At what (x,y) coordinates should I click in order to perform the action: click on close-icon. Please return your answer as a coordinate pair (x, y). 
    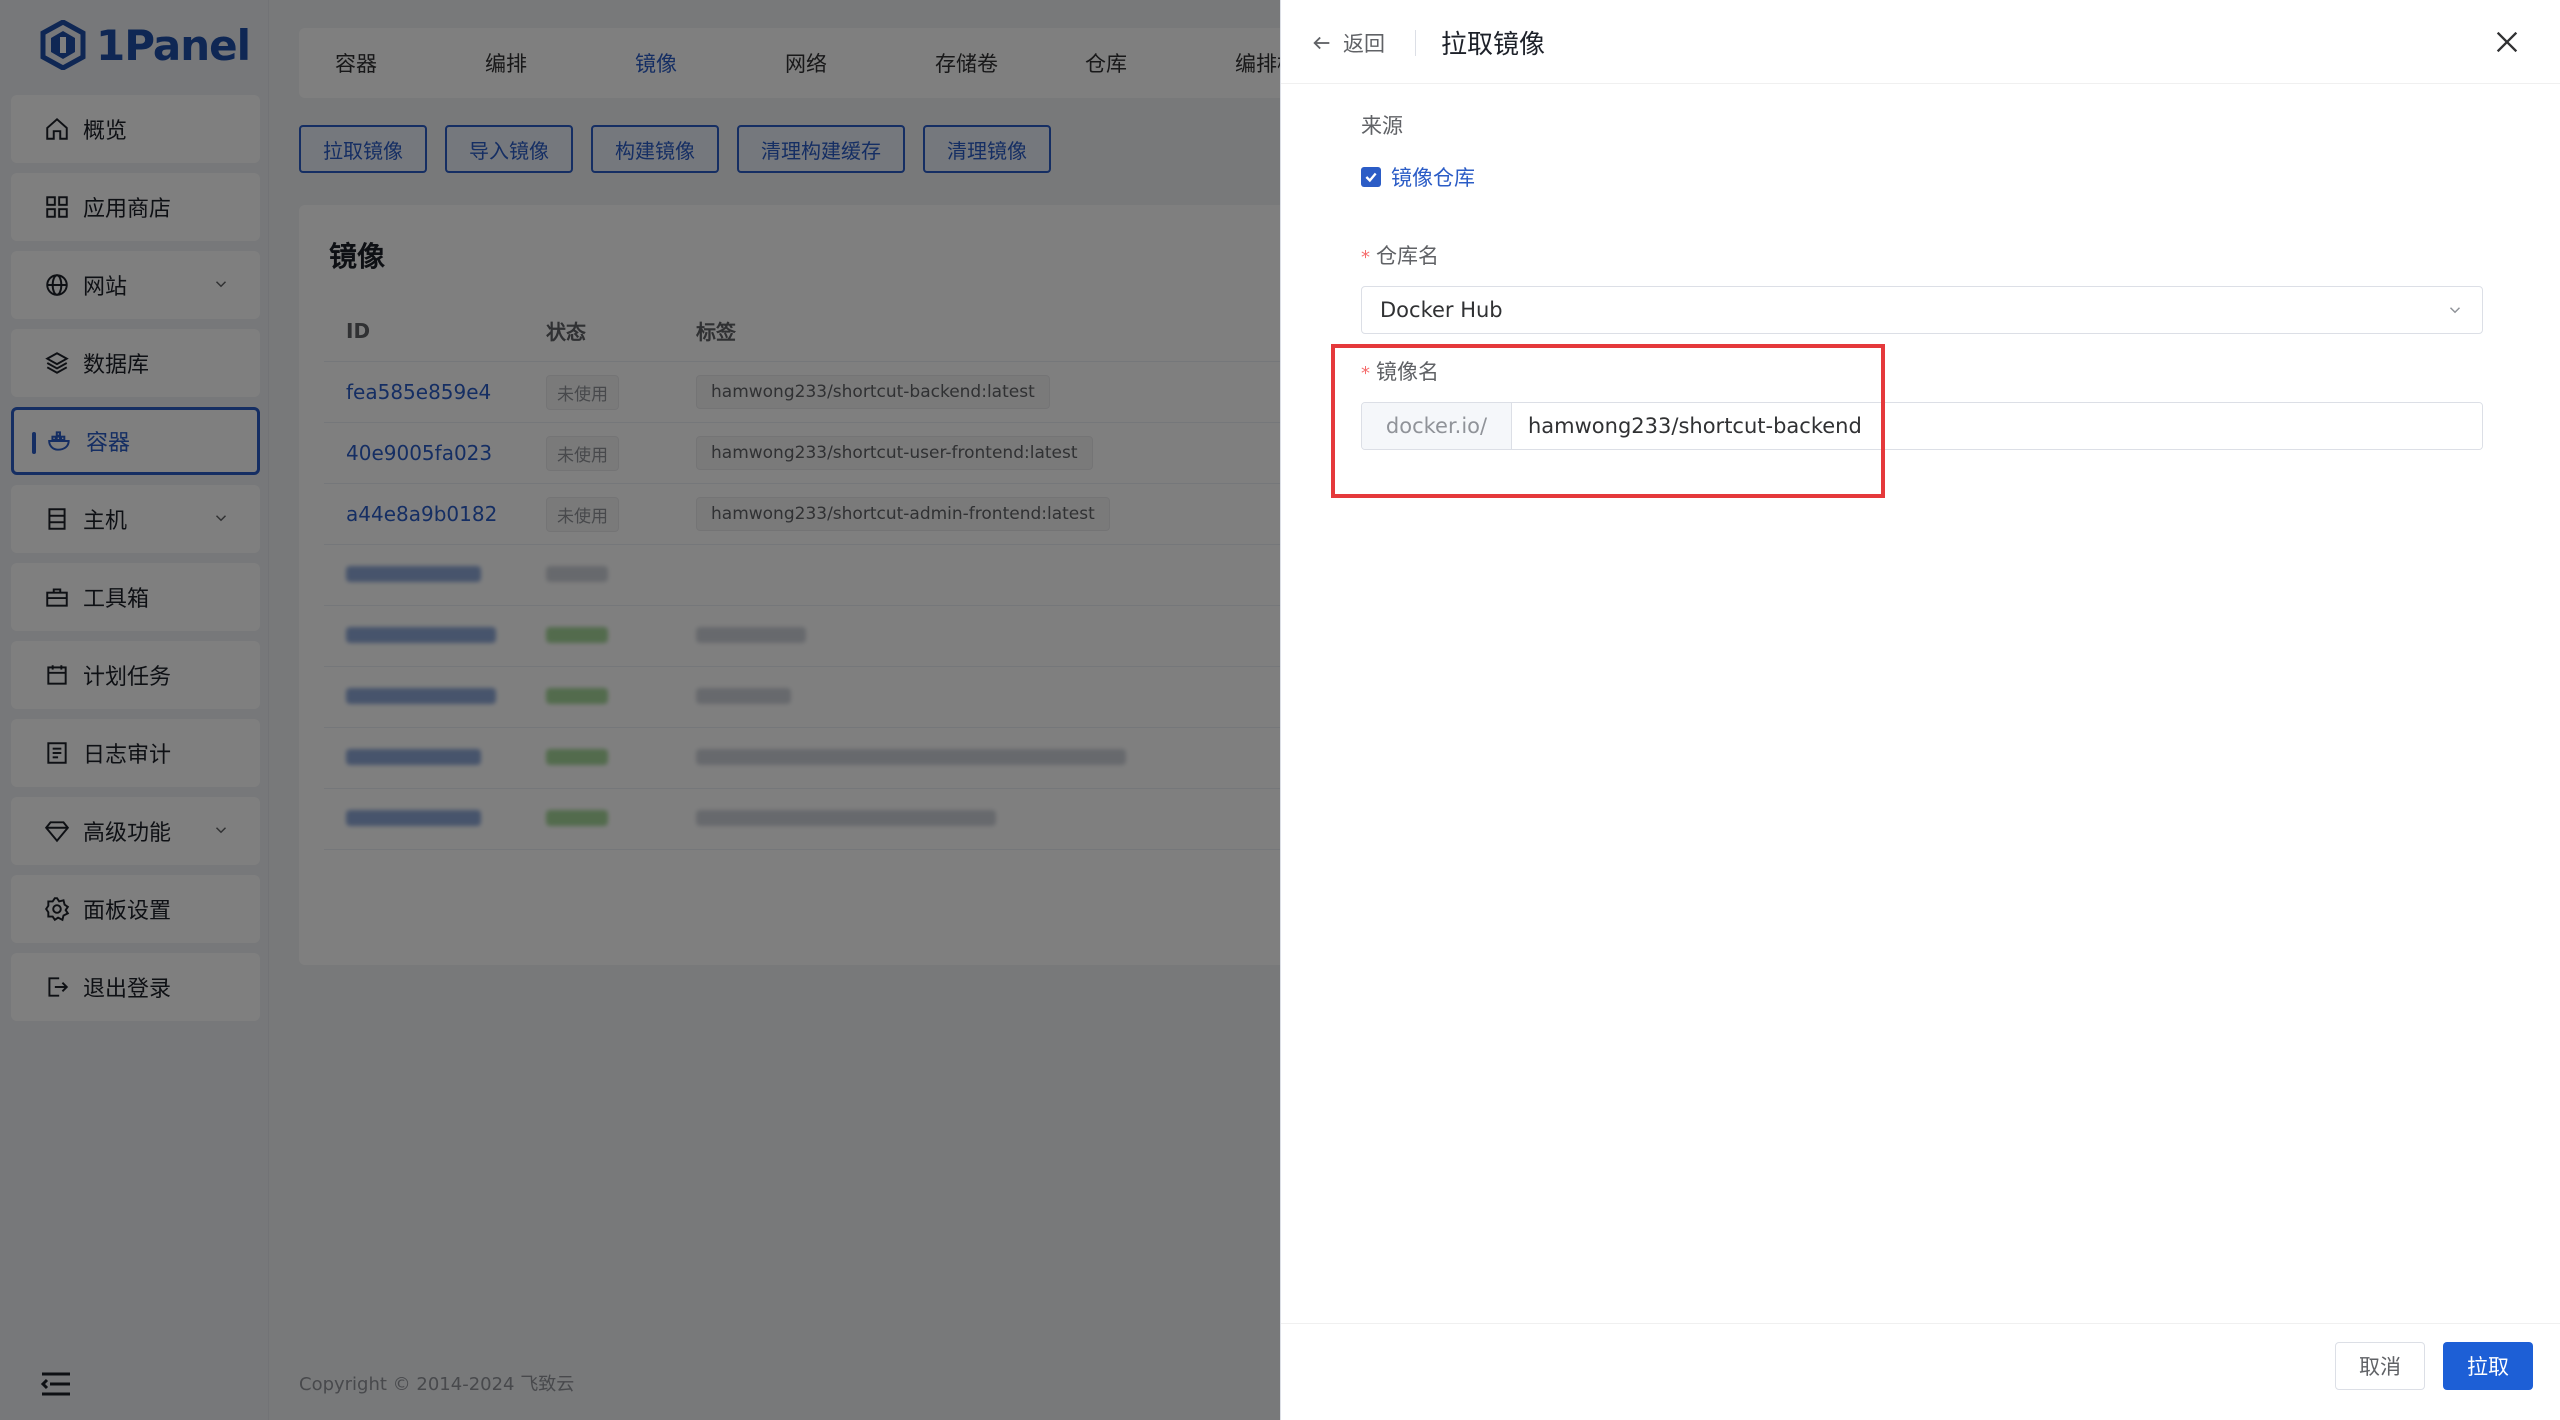
    Looking at the image, I should click on (2507, 42).